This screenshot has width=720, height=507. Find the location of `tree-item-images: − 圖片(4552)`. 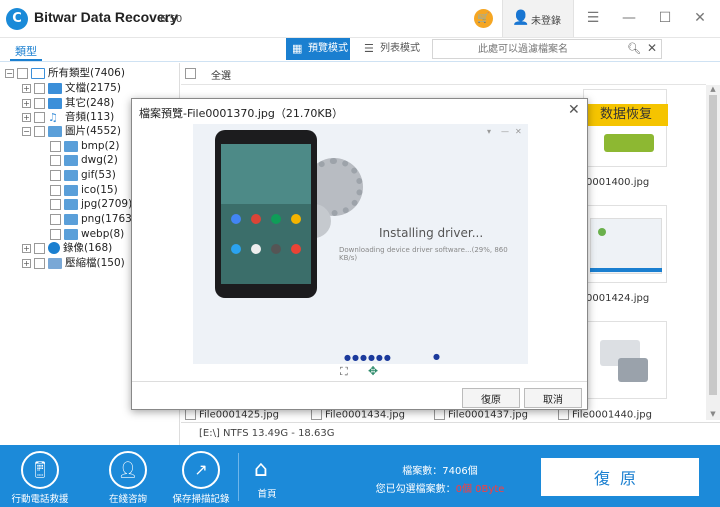

tree-item-images: − 圖片(4552) is located at coordinates (71, 131).